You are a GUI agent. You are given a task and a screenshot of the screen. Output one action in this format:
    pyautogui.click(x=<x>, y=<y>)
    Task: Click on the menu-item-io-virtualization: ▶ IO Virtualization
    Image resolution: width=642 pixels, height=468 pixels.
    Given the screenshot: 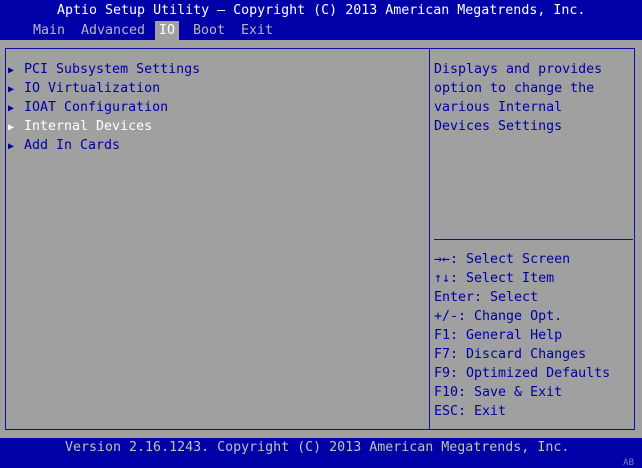 What is the action you would take?
    pyautogui.click(x=84, y=88)
    